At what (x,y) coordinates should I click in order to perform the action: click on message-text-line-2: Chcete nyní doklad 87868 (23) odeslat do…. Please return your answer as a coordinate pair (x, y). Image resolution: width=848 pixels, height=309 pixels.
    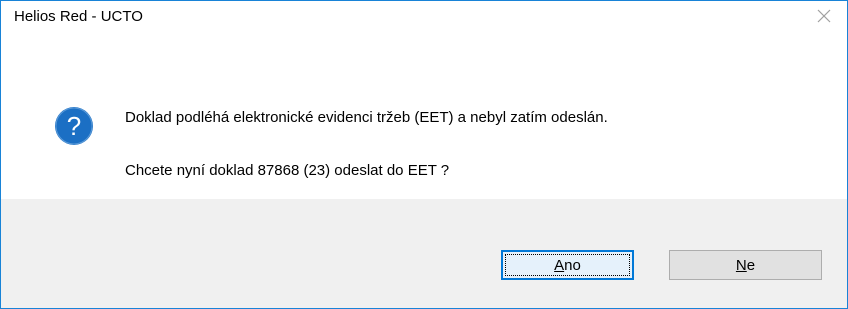
    Looking at the image, I should click on (287, 170).